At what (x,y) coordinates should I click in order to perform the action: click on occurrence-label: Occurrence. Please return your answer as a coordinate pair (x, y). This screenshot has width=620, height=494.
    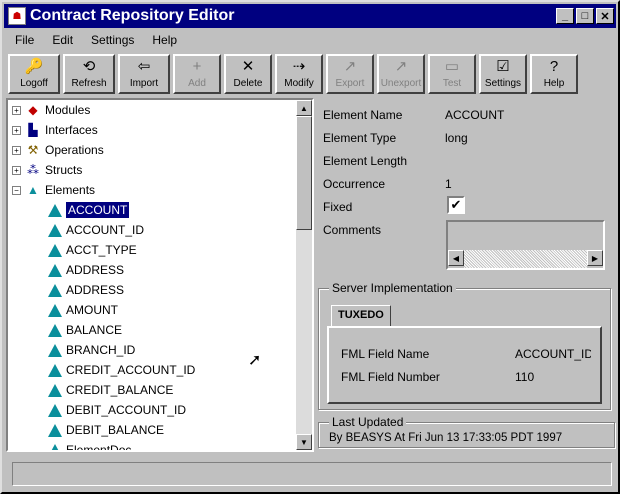
    Looking at the image, I should click on (354, 184).